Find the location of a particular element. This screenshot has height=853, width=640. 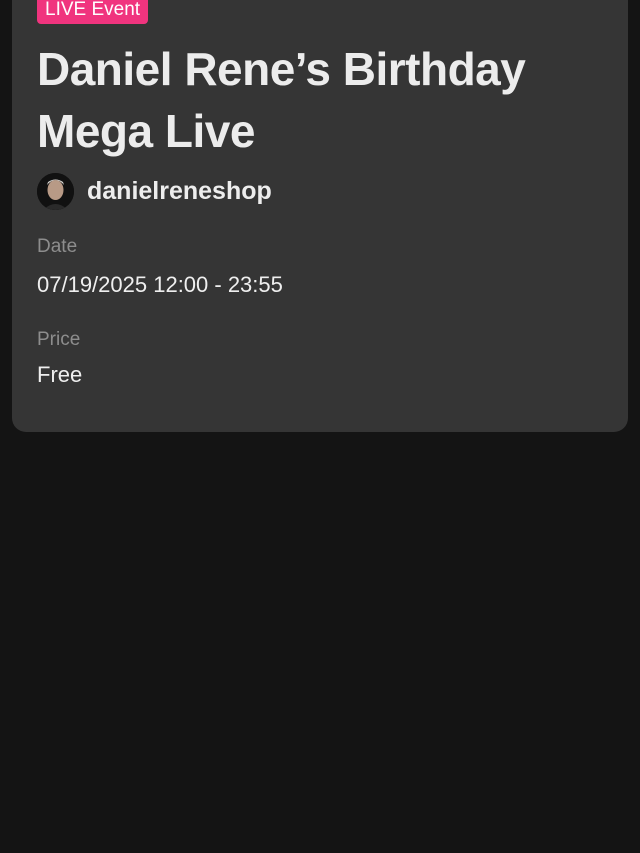

user-avatar-icon is located at coordinates (55, 191).